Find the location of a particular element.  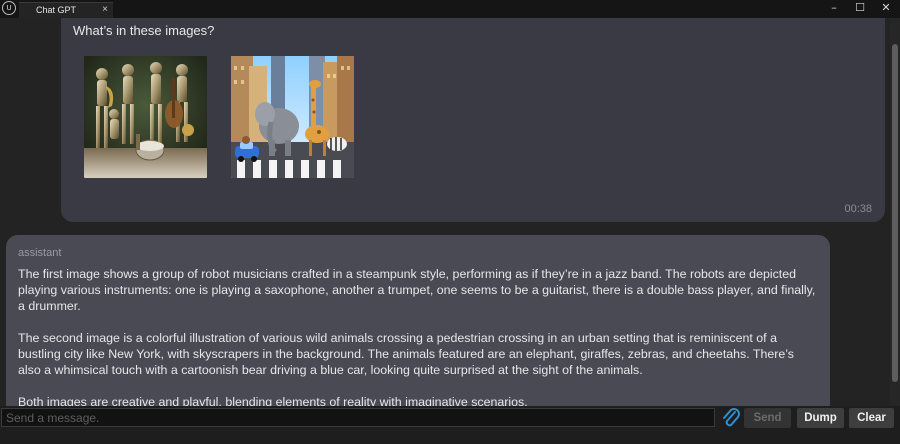

animals-crossing-street-image is located at coordinates (292, 117).